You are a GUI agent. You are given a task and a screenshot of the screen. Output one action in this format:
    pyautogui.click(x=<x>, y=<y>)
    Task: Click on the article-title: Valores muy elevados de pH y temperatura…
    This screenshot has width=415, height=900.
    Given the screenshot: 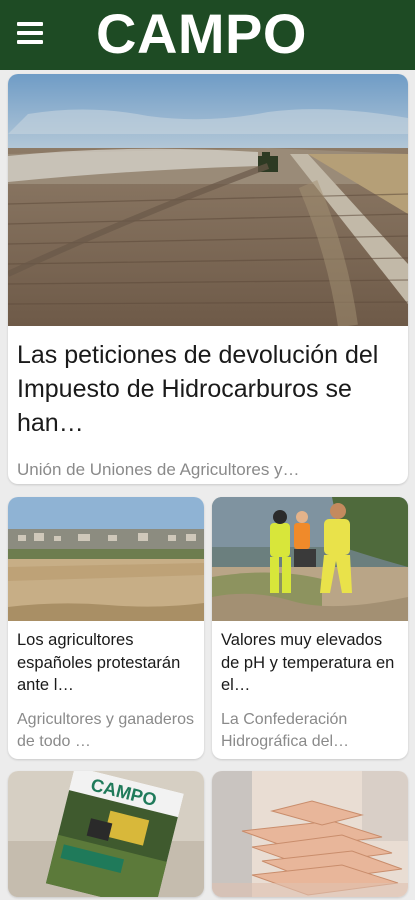 What is the action you would take?
    pyautogui.click(x=312, y=663)
    